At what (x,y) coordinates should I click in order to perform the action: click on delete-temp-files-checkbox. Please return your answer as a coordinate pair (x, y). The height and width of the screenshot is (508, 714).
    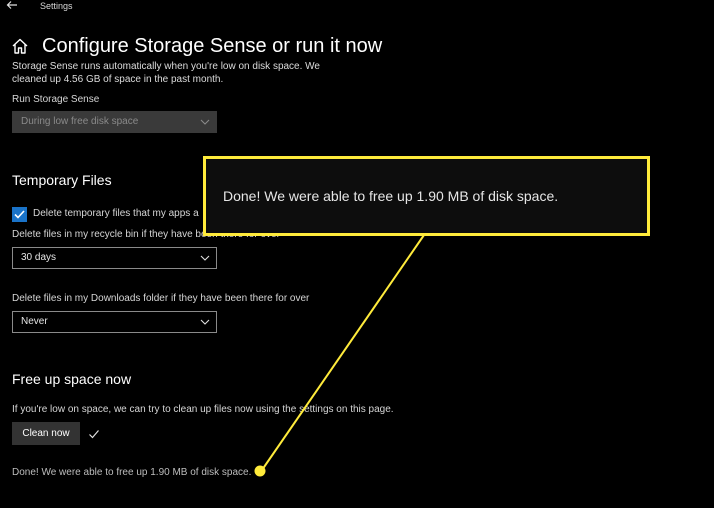
    Looking at the image, I should click on (19, 214).